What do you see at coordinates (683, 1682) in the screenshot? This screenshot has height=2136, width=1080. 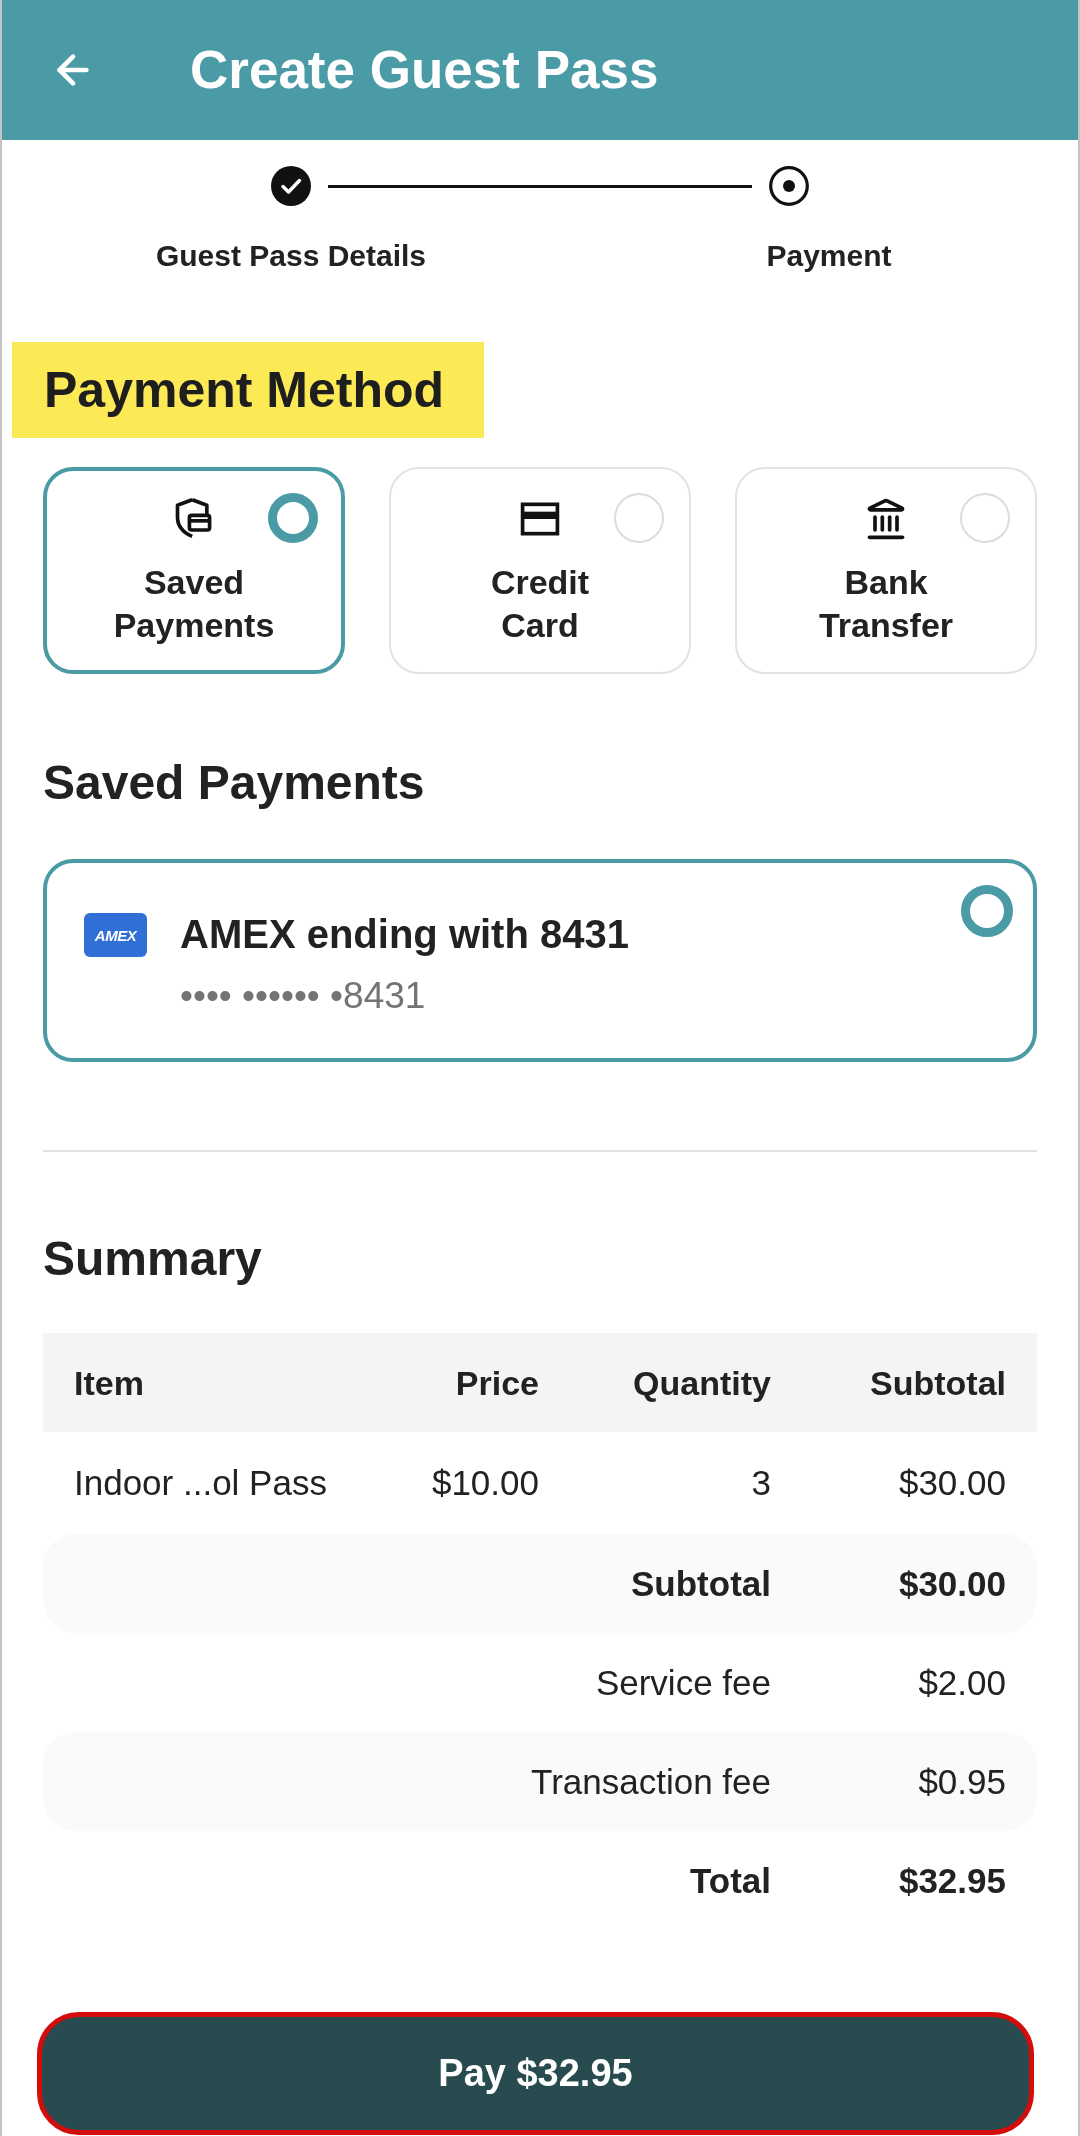 I see `summary-label: Service fee` at bounding box center [683, 1682].